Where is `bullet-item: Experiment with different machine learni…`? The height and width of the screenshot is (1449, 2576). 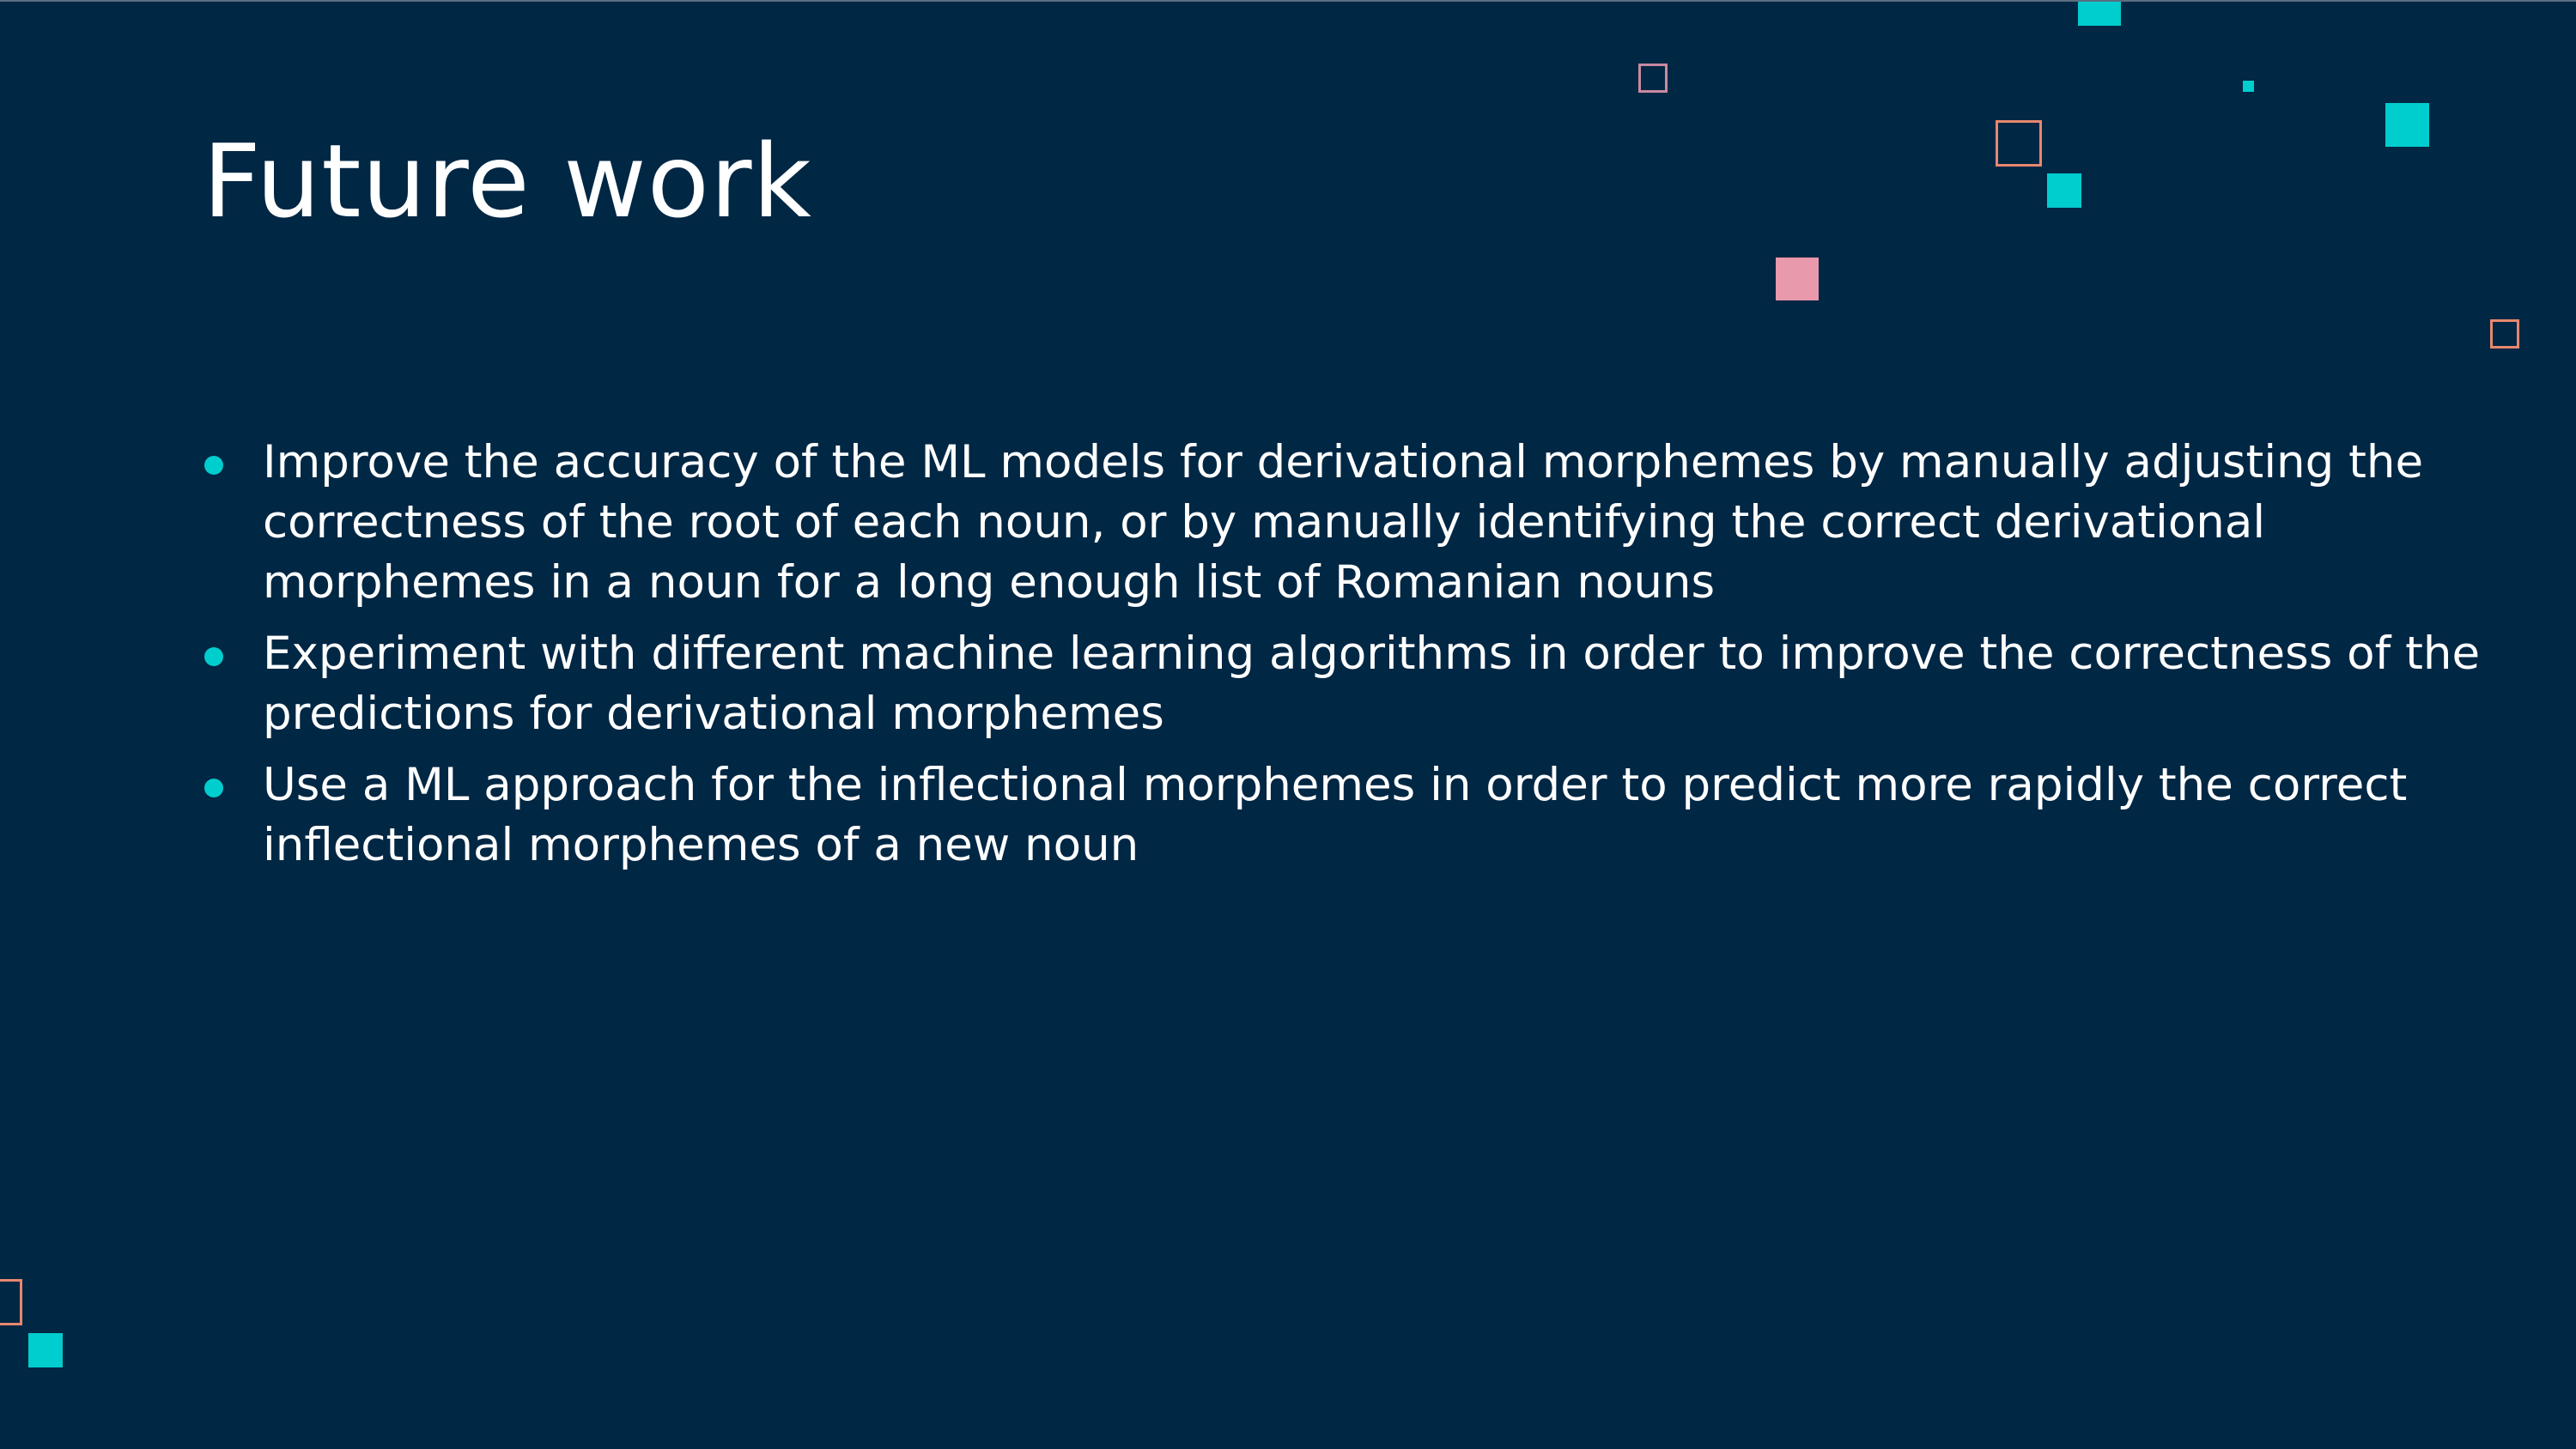
bullet-item: Experiment with different machine learni… is located at coordinates (1362, 684).